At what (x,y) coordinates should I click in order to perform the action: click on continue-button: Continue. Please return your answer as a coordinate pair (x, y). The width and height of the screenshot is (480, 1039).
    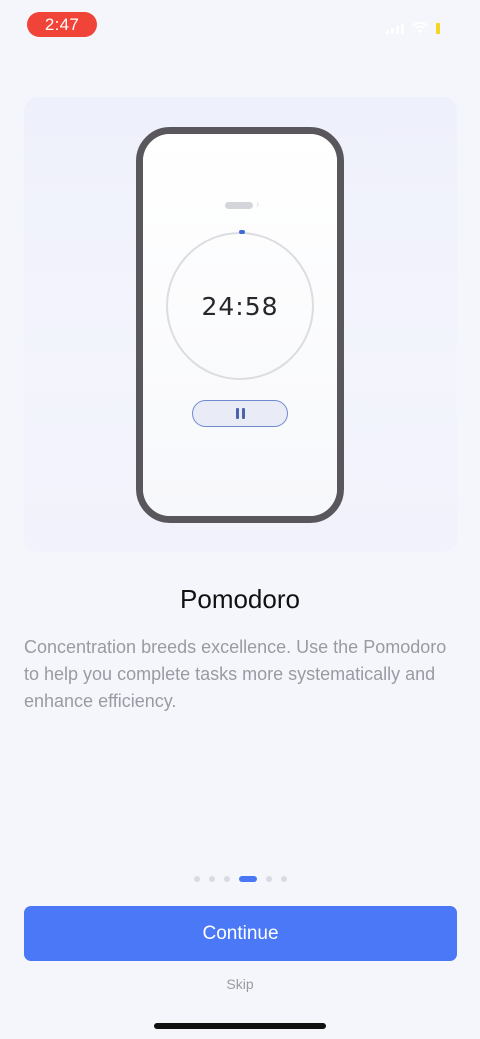
    Looking at the image, I should click on (240, 933).